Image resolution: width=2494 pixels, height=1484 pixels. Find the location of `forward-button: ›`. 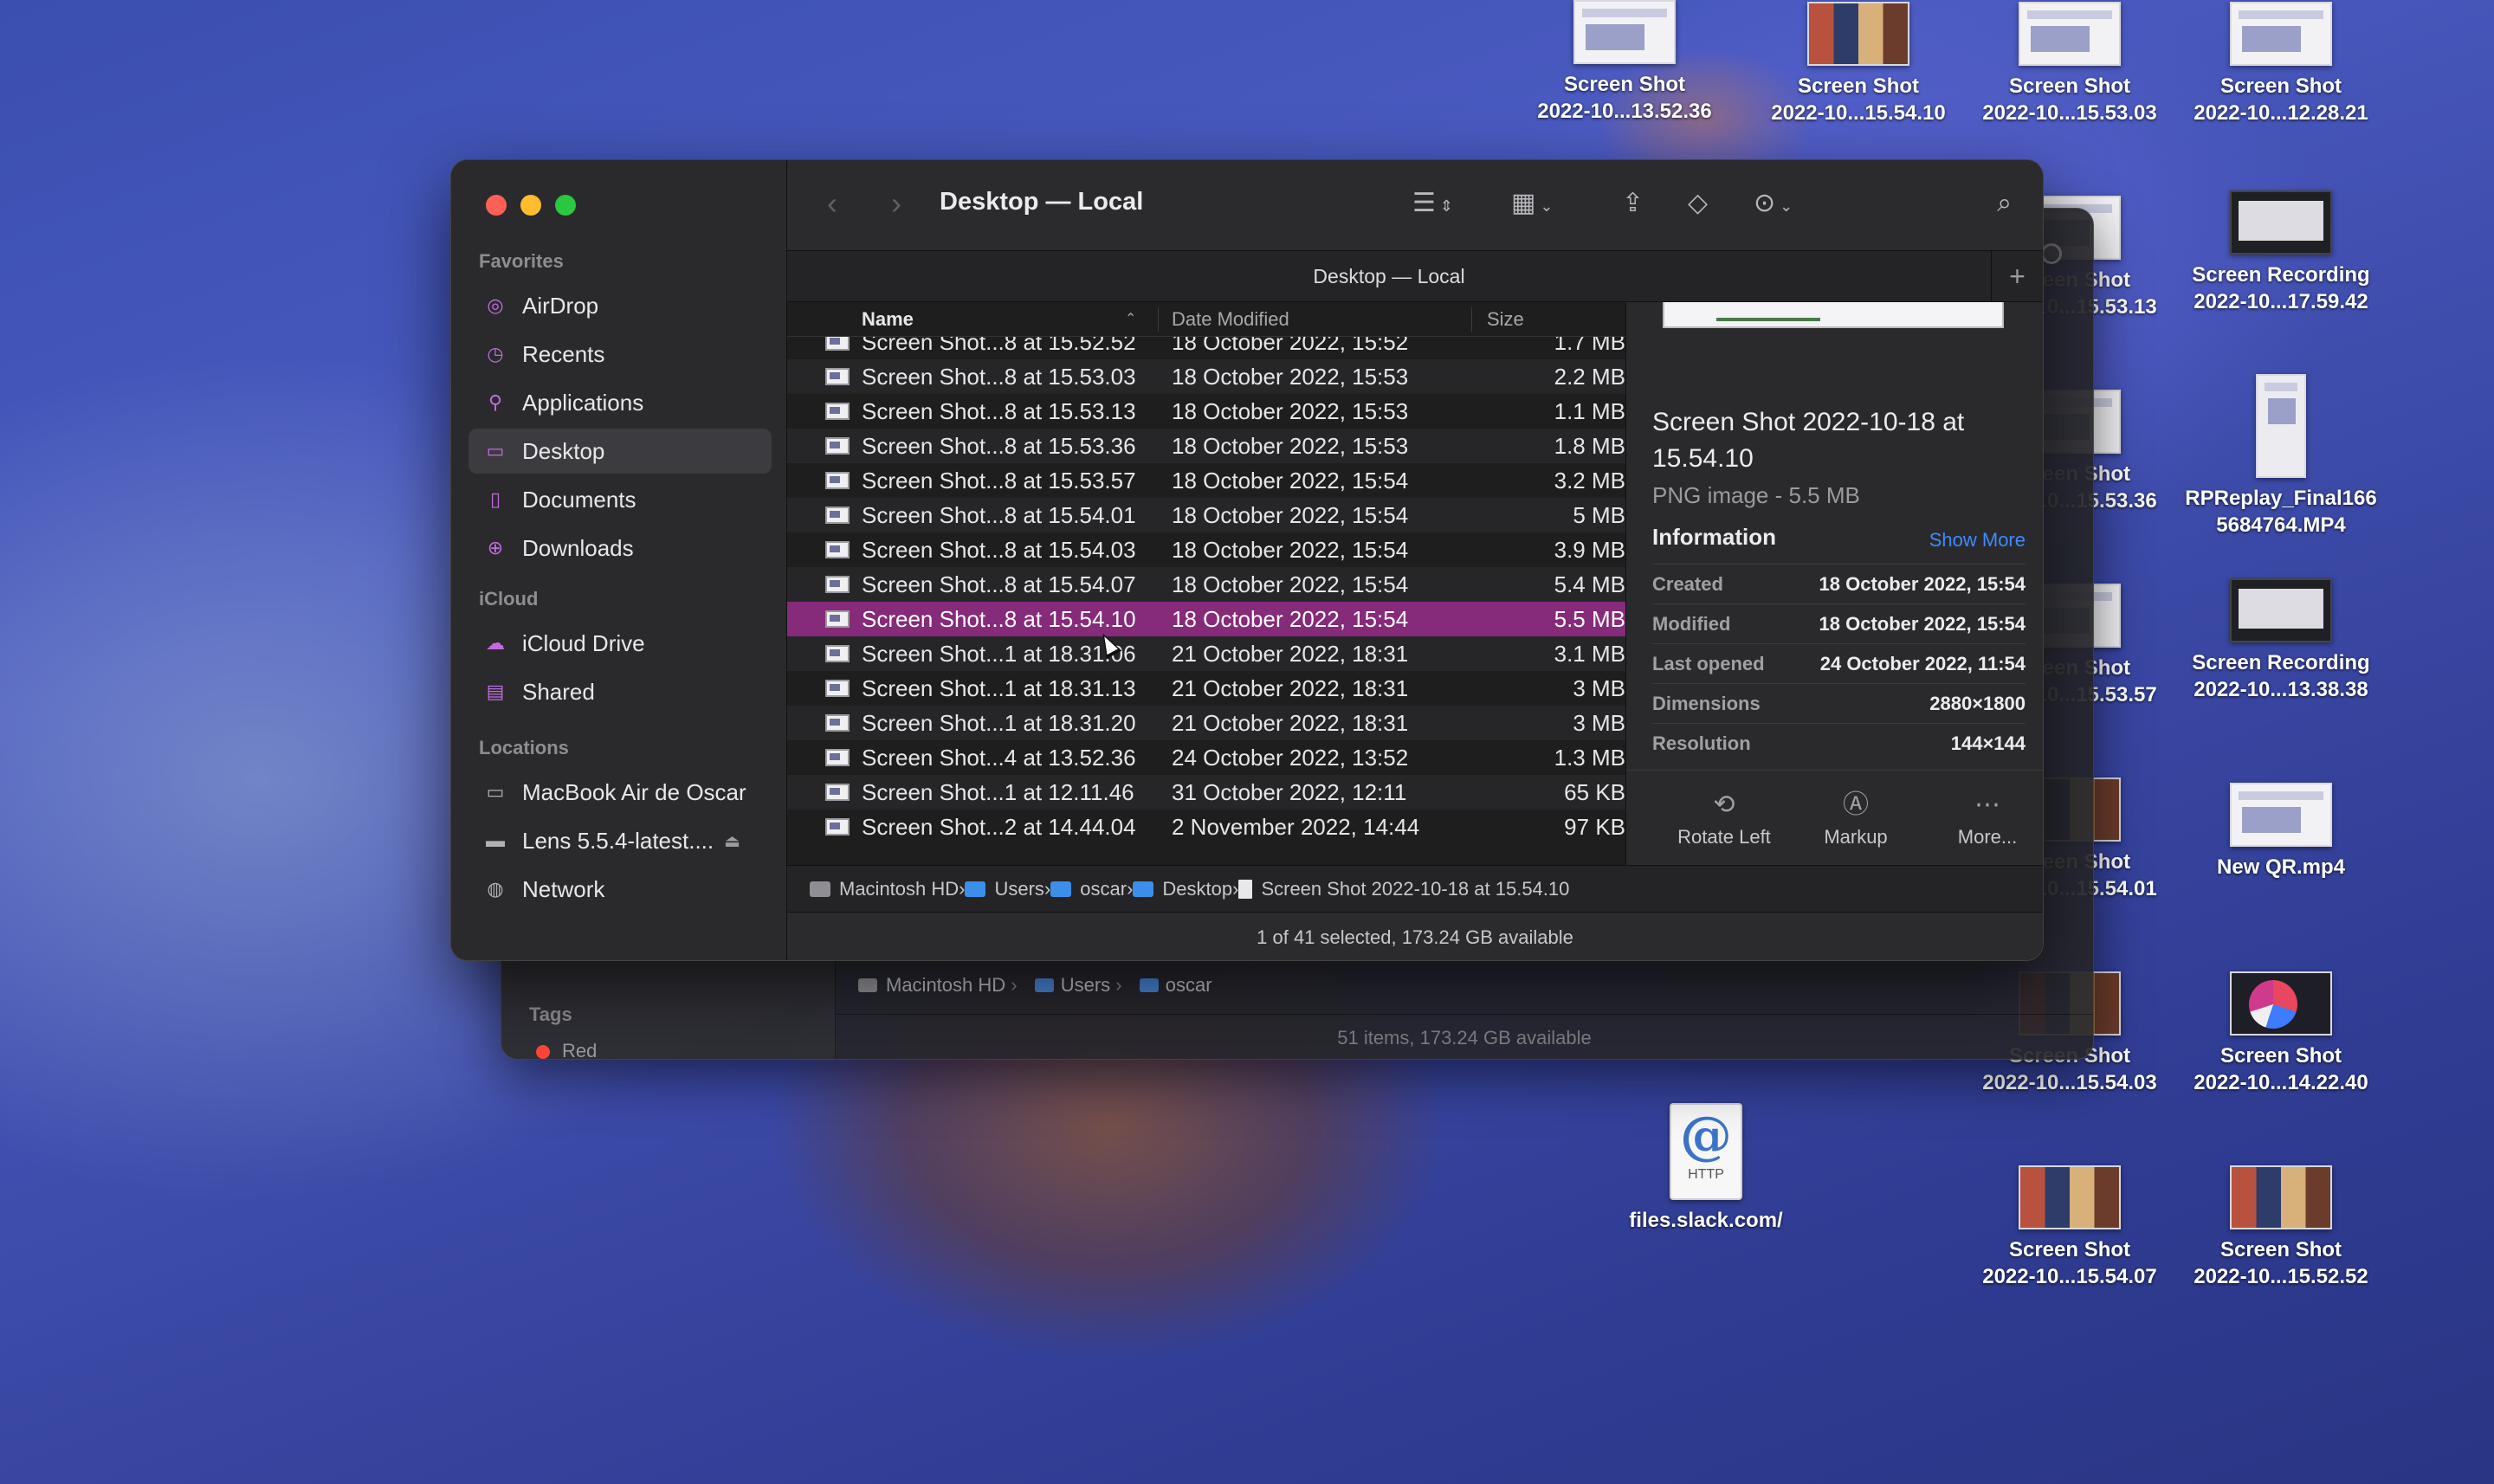

forward-button: › is located at coordinates (896, 203).